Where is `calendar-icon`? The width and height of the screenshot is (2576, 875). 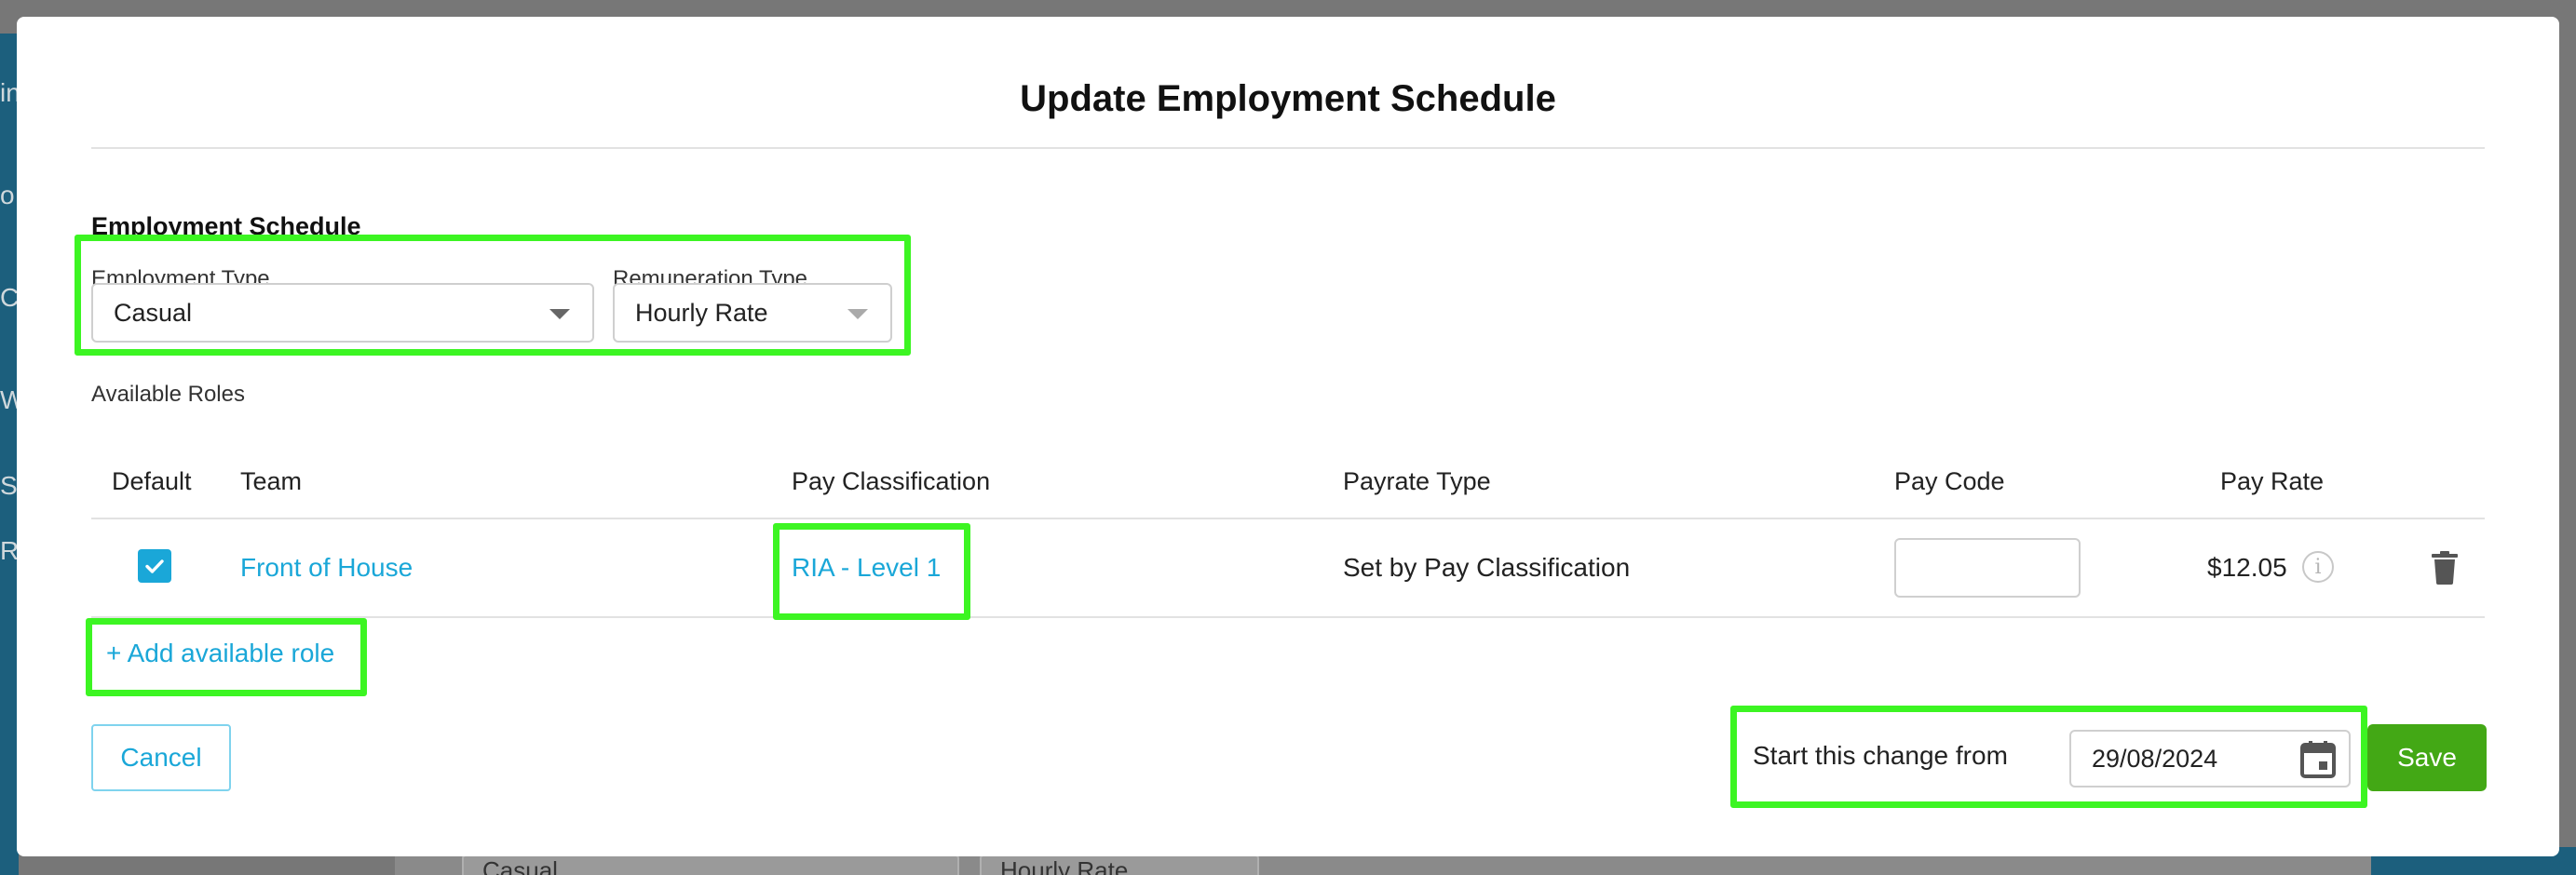 calendar-icon is located at coordinates (2318, 759).